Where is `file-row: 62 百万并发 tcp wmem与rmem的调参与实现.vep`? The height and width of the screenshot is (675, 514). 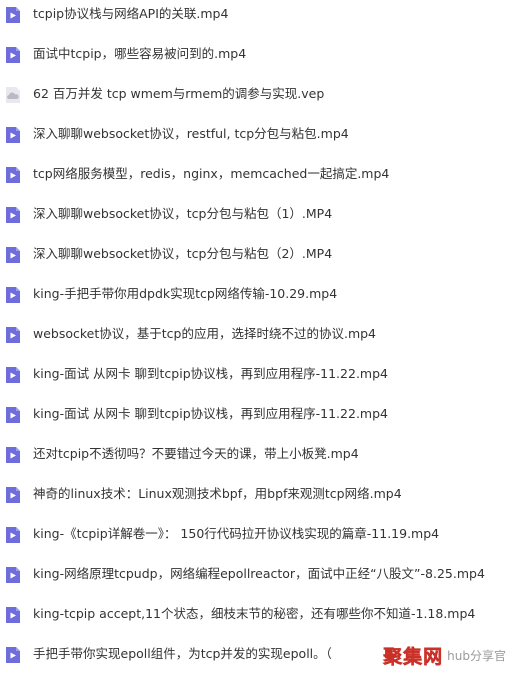
file-row: 62 百万并发 tcp wmem与rmem的调参与实现.vep is located at coordinates (257, 94).